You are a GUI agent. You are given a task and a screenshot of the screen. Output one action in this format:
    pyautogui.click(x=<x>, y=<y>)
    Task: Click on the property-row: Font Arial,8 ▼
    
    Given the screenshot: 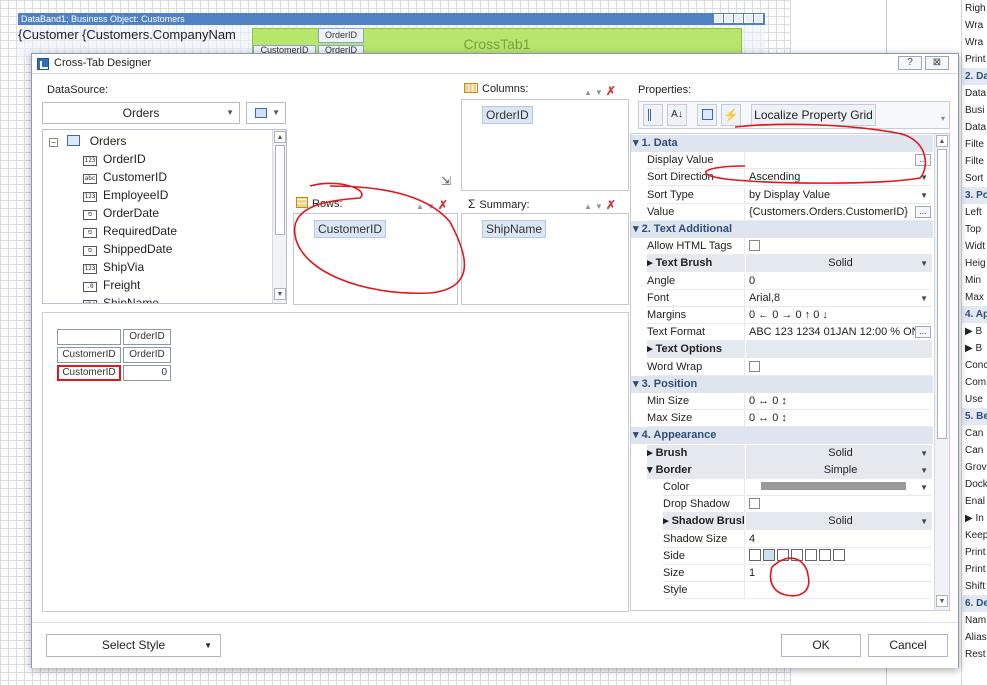 What is the action you would take?
    pyautogui.click(x=782, y=298)
    